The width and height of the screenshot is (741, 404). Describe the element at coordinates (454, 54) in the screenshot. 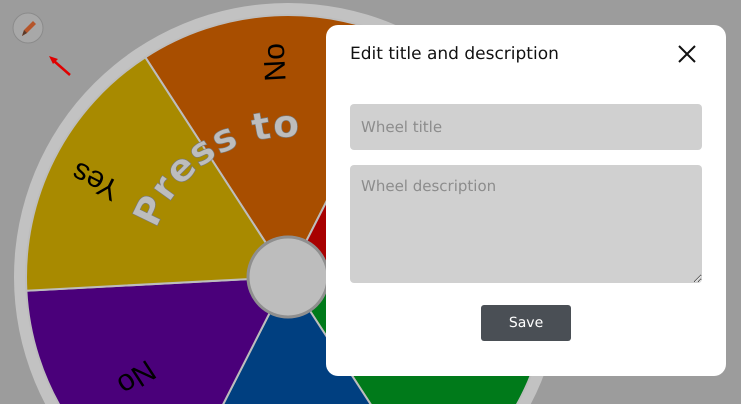

I see `dialog-title: Edit title and description` at that location.